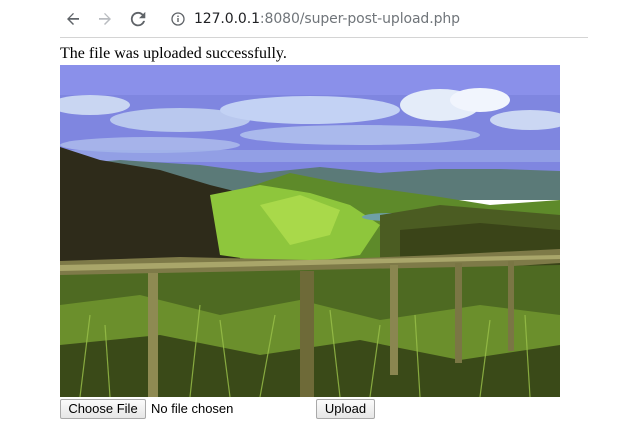 The image size is (640, 426). Describe the element at coordinates (359, 19) in the screenshot. I see `url-path: :8080/super-post-upload.php` at that location.